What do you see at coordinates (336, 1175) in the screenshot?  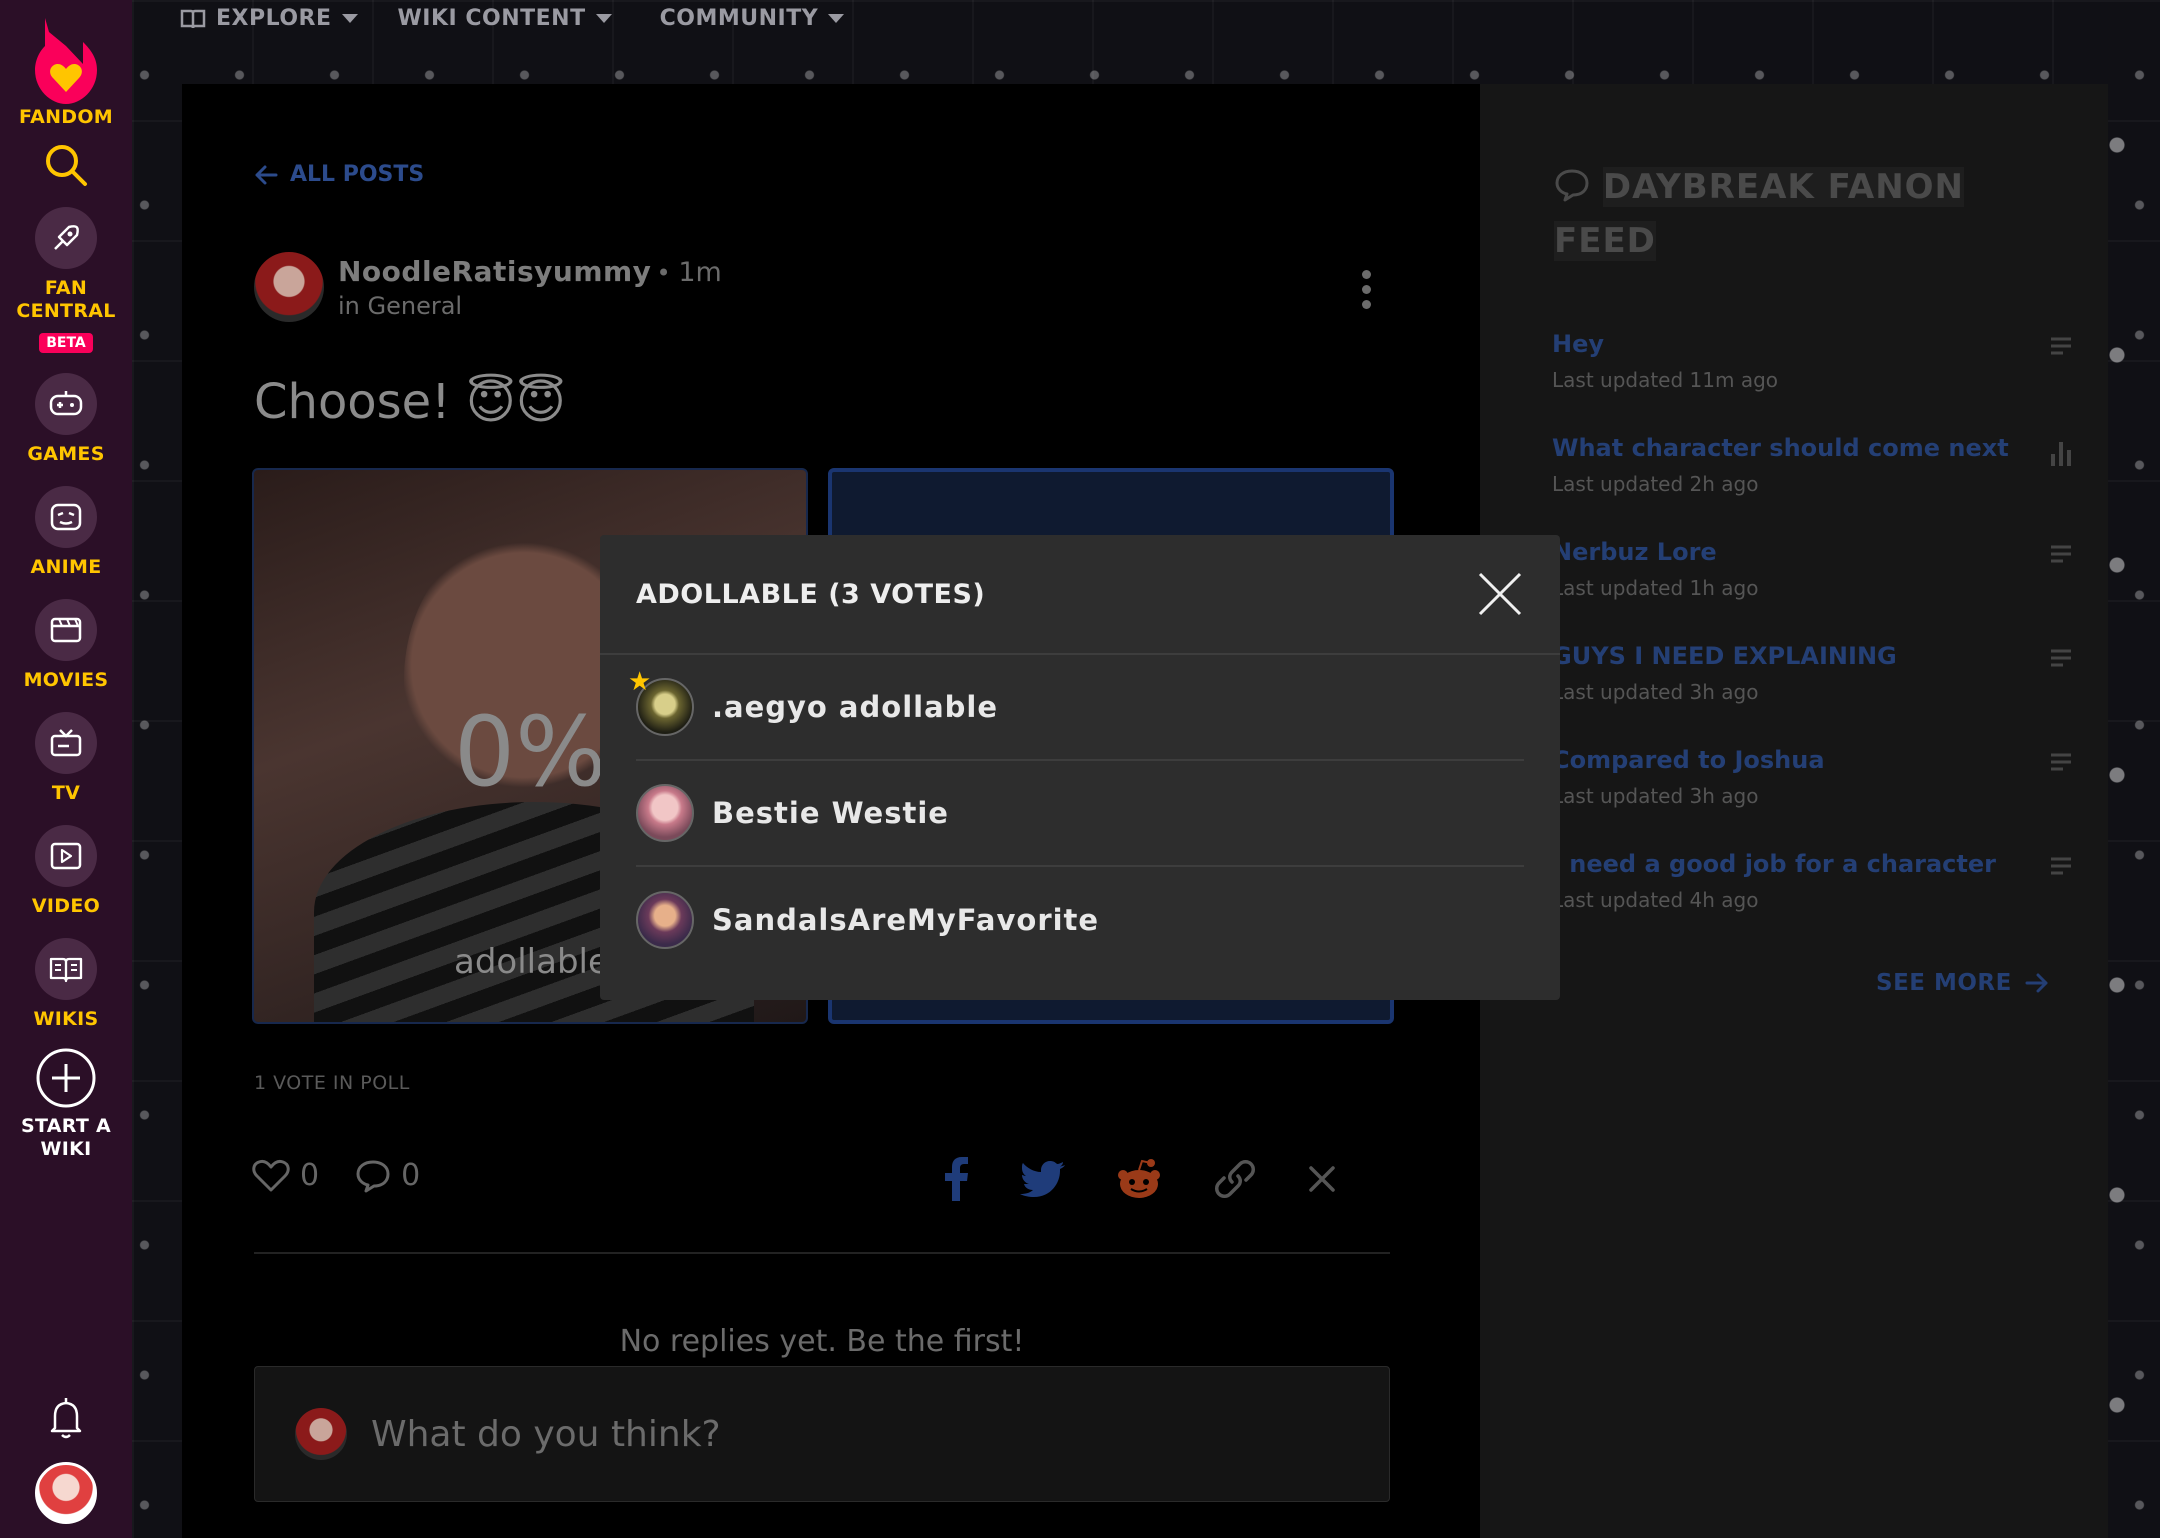 I see `post-actions: 0 0` at bounding box center [336, 1175].